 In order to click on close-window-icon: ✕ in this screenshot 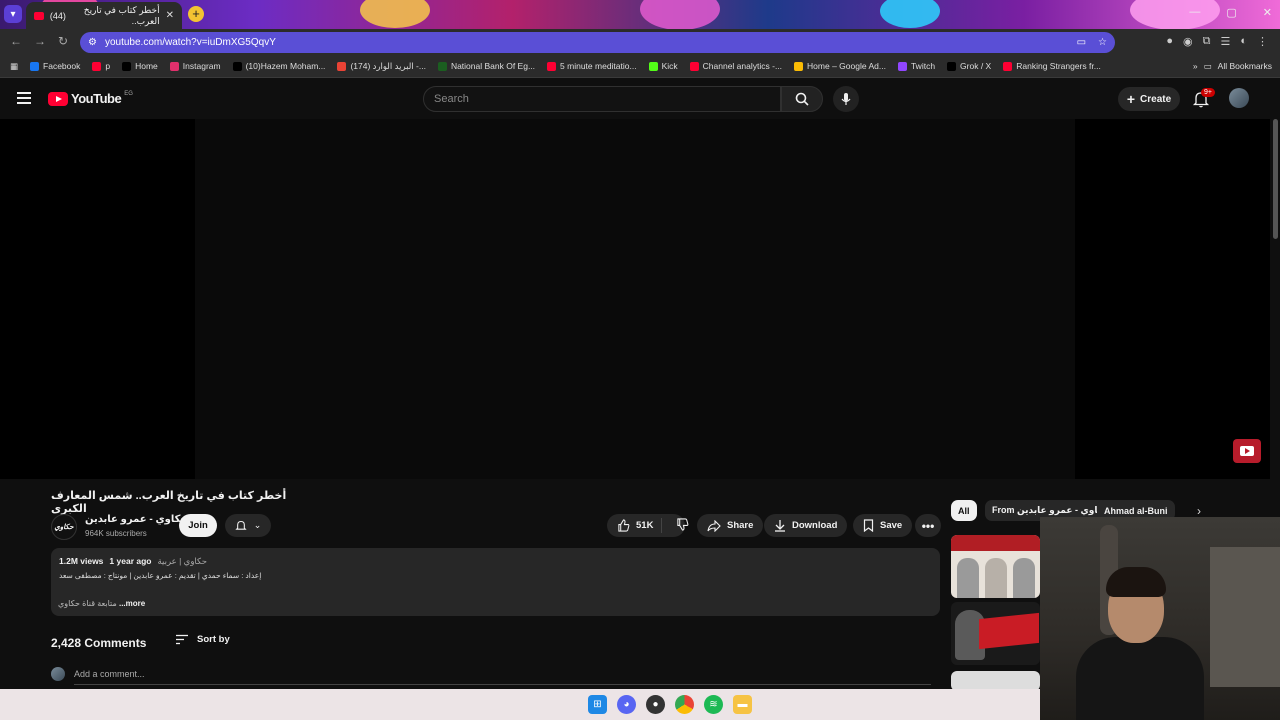, I will do `click(1267, 12)`.